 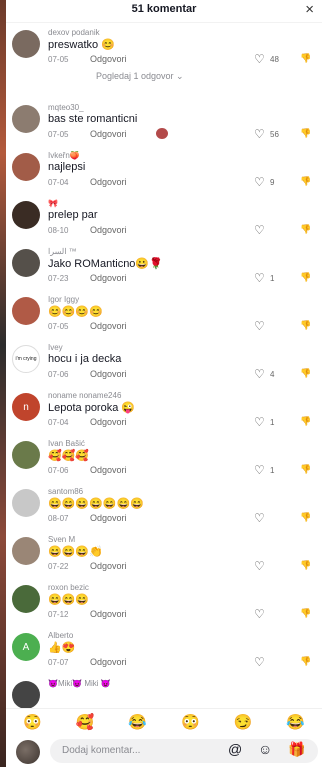 What do you see at coordinates (243, 722) in the screenshot?
I see `quick-emoji-5: 😏` at bounding box center [243, 722].